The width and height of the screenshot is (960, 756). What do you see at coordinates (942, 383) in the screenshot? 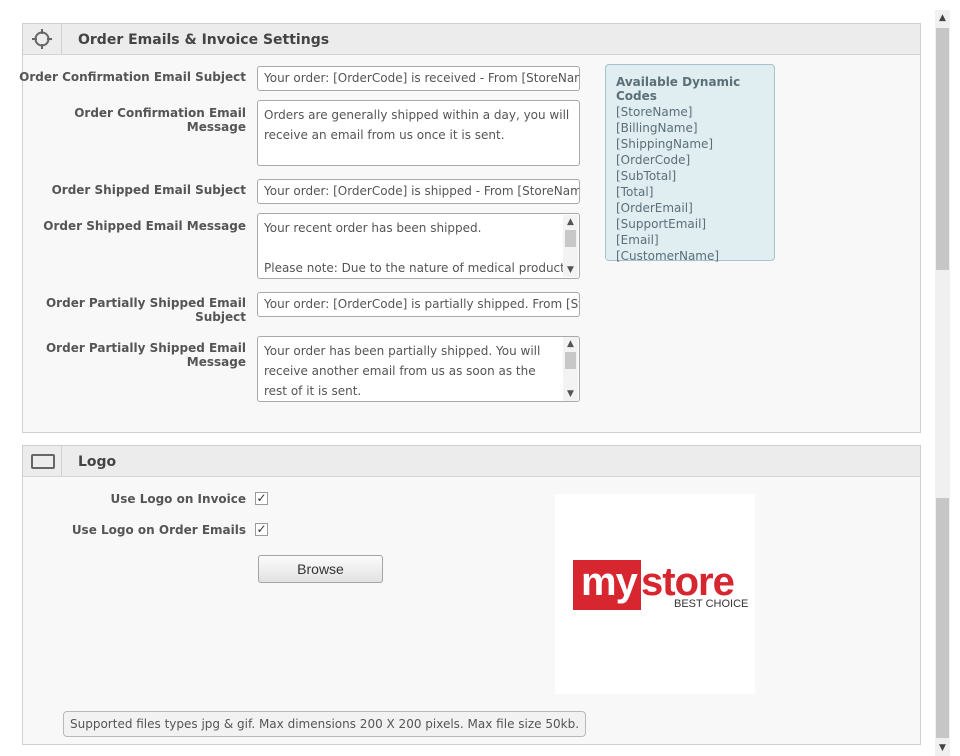
I see `page-scrollbar: ▲ ▼` at bounding box center [942, 383].